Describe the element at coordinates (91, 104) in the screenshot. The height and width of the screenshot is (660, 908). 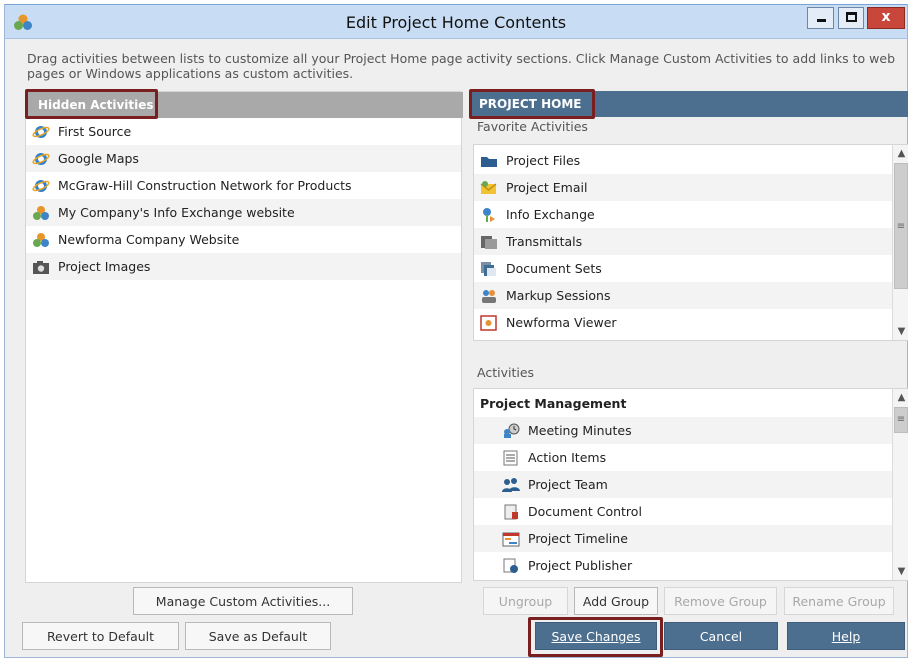
I see `hidden-activities-callout` at that location.